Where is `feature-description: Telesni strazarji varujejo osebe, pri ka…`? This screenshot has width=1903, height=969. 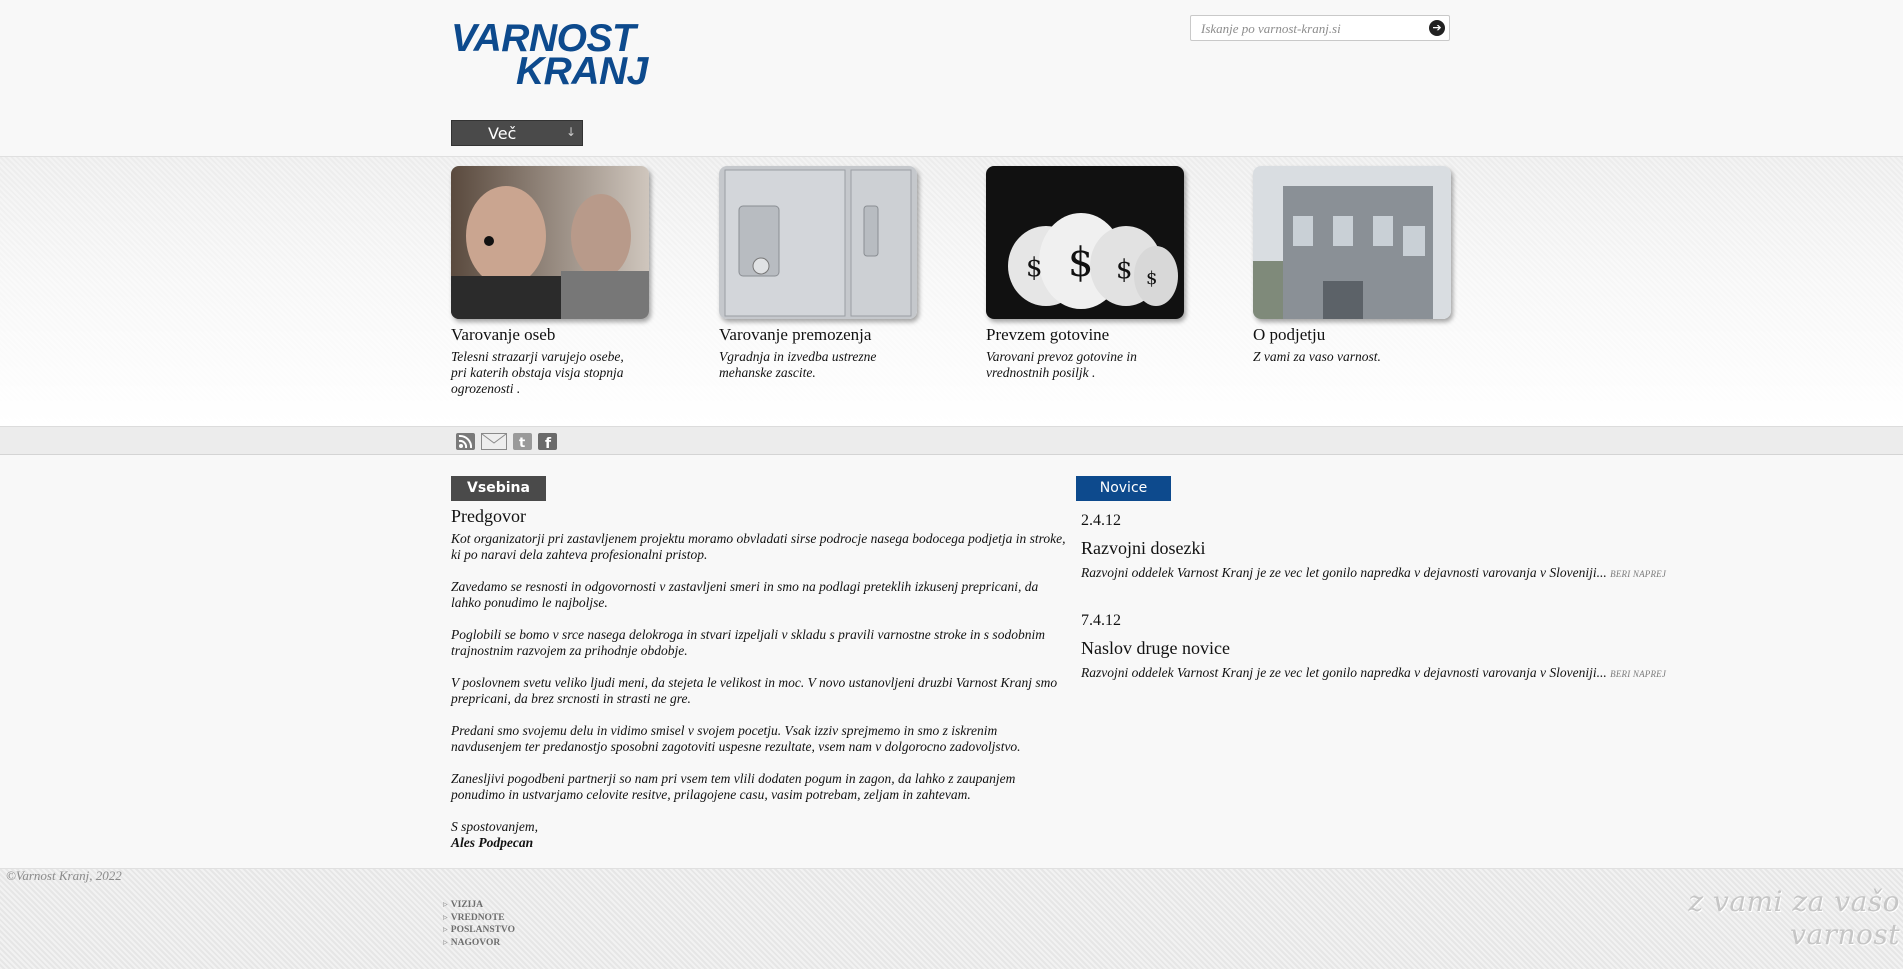
feature-description: Telesni strazarji varujejo osebe, pri ka… is located at coordinates (537, 372).